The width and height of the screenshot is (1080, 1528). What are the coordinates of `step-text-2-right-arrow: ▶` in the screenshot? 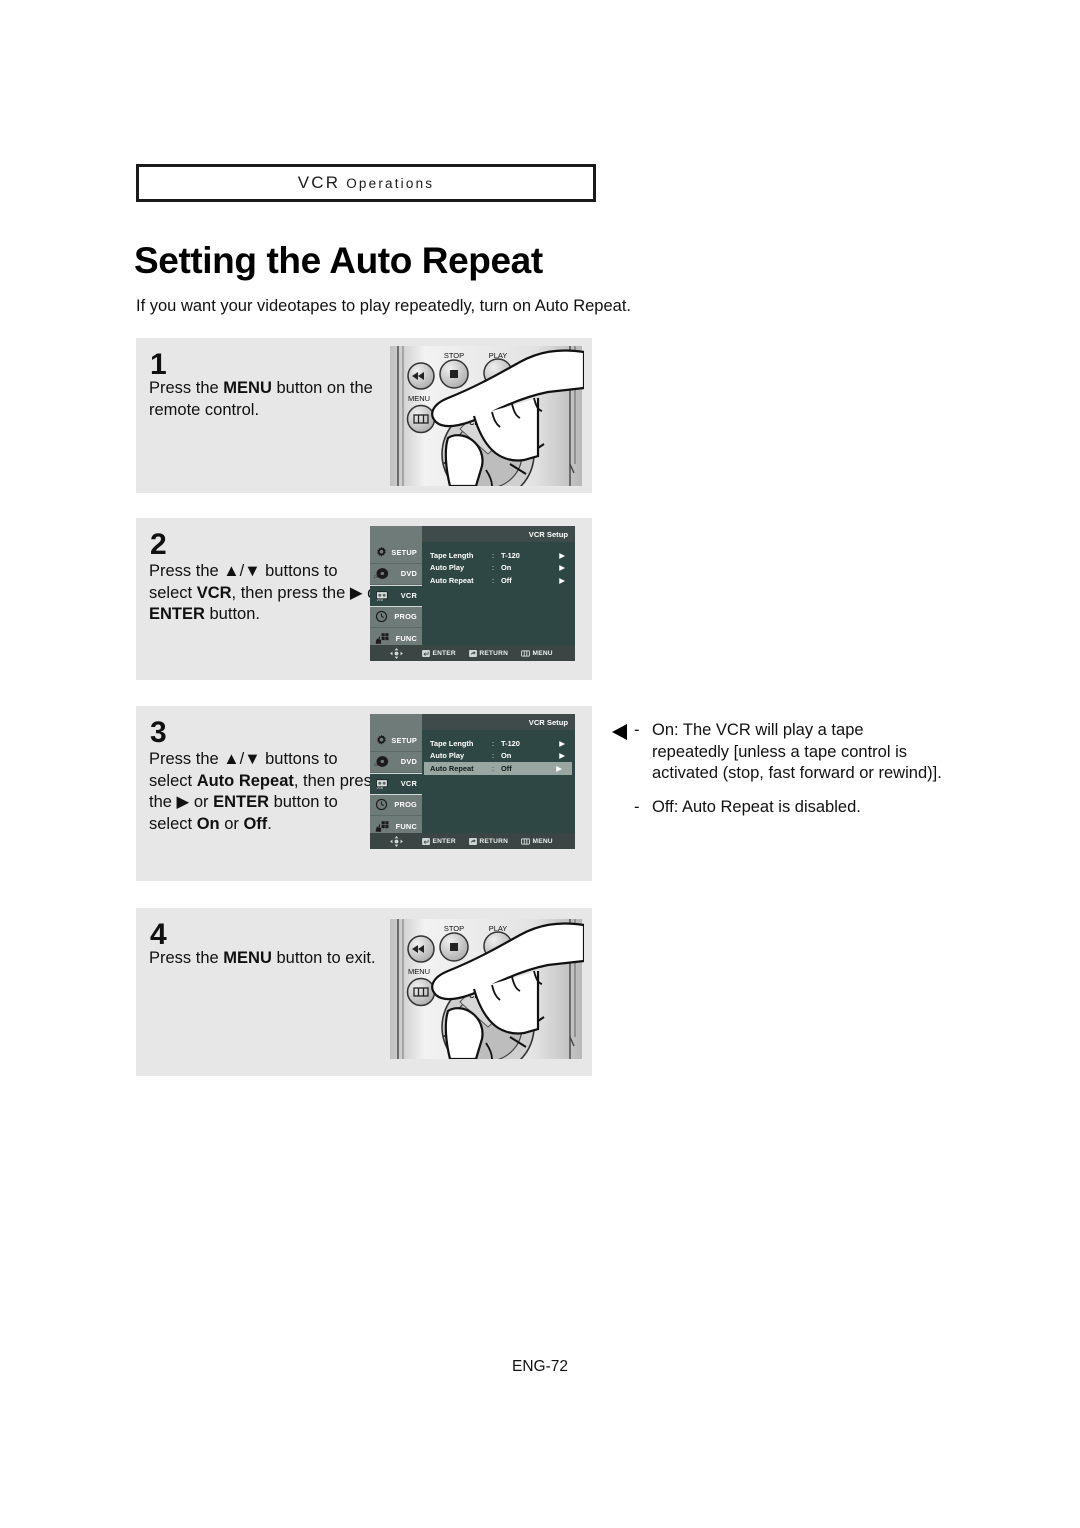 It's located at (356, 592).